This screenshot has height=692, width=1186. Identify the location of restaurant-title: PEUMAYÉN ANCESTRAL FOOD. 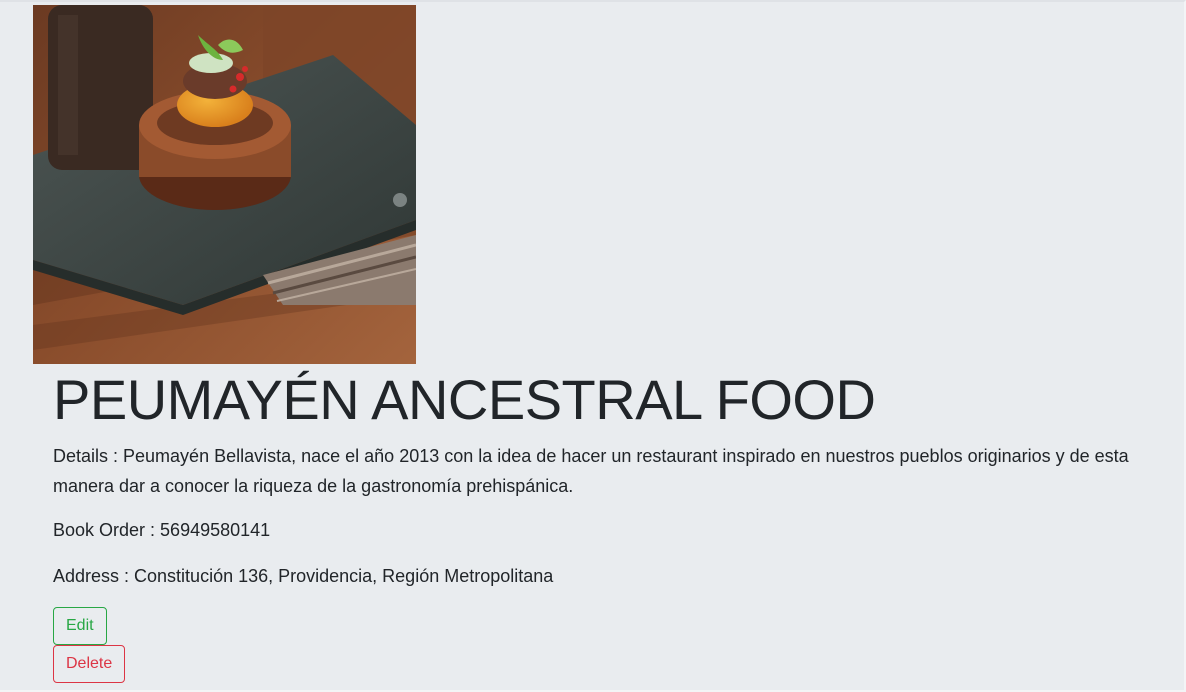
(464, 399).